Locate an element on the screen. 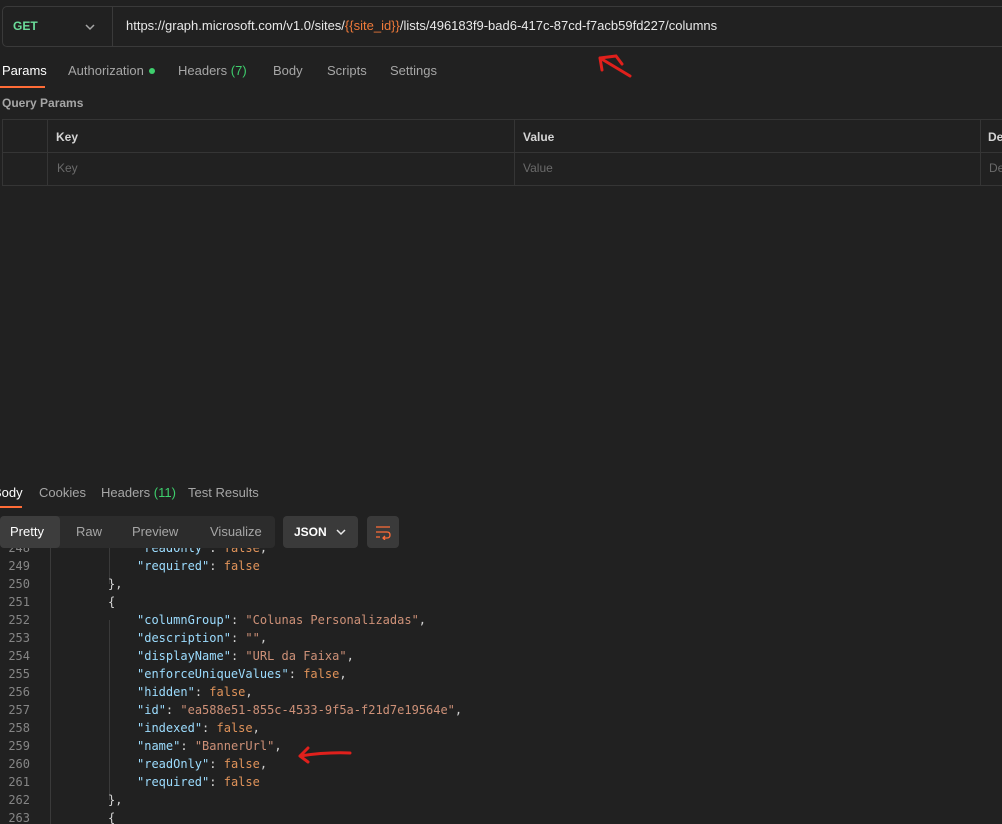 This screenshot has height=824, width=1002. tab-body: Body is located at coordinates (288, 70).